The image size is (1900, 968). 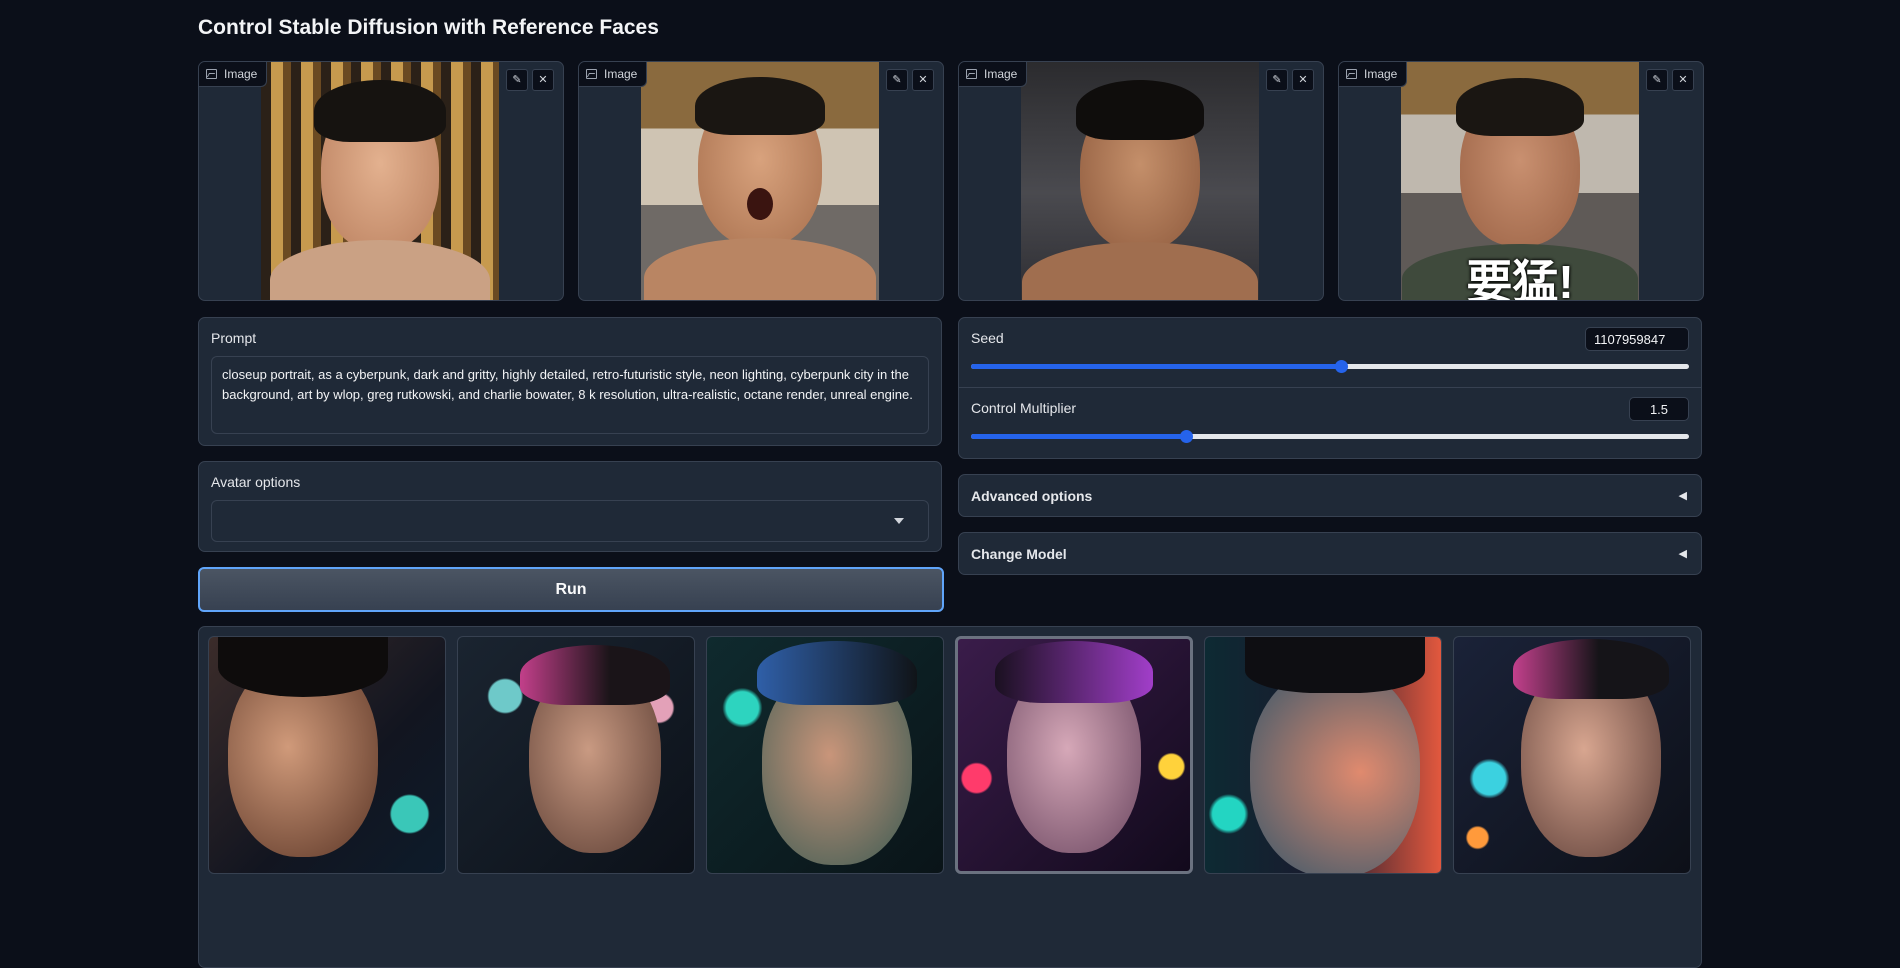 I want to click on seed-slider, so click(x=1330, y=366).